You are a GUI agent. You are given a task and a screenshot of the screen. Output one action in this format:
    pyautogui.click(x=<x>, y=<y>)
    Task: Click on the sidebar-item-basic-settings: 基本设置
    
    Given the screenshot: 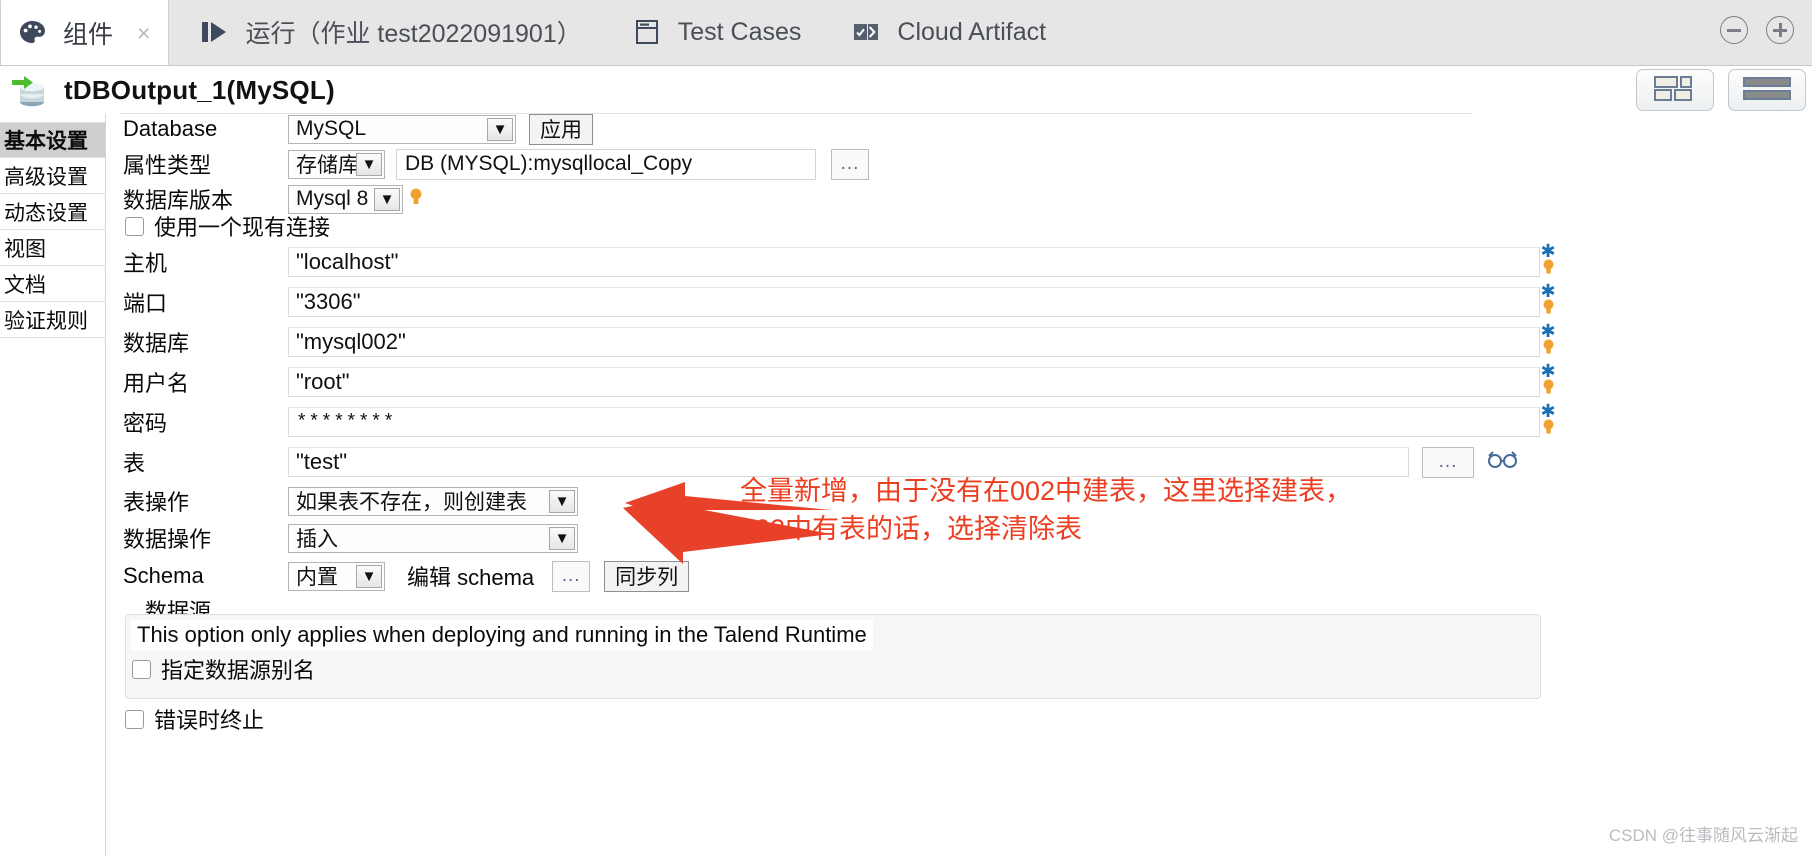 What is the action you would take?
    pyautogui.click(x=52, y=140)
    